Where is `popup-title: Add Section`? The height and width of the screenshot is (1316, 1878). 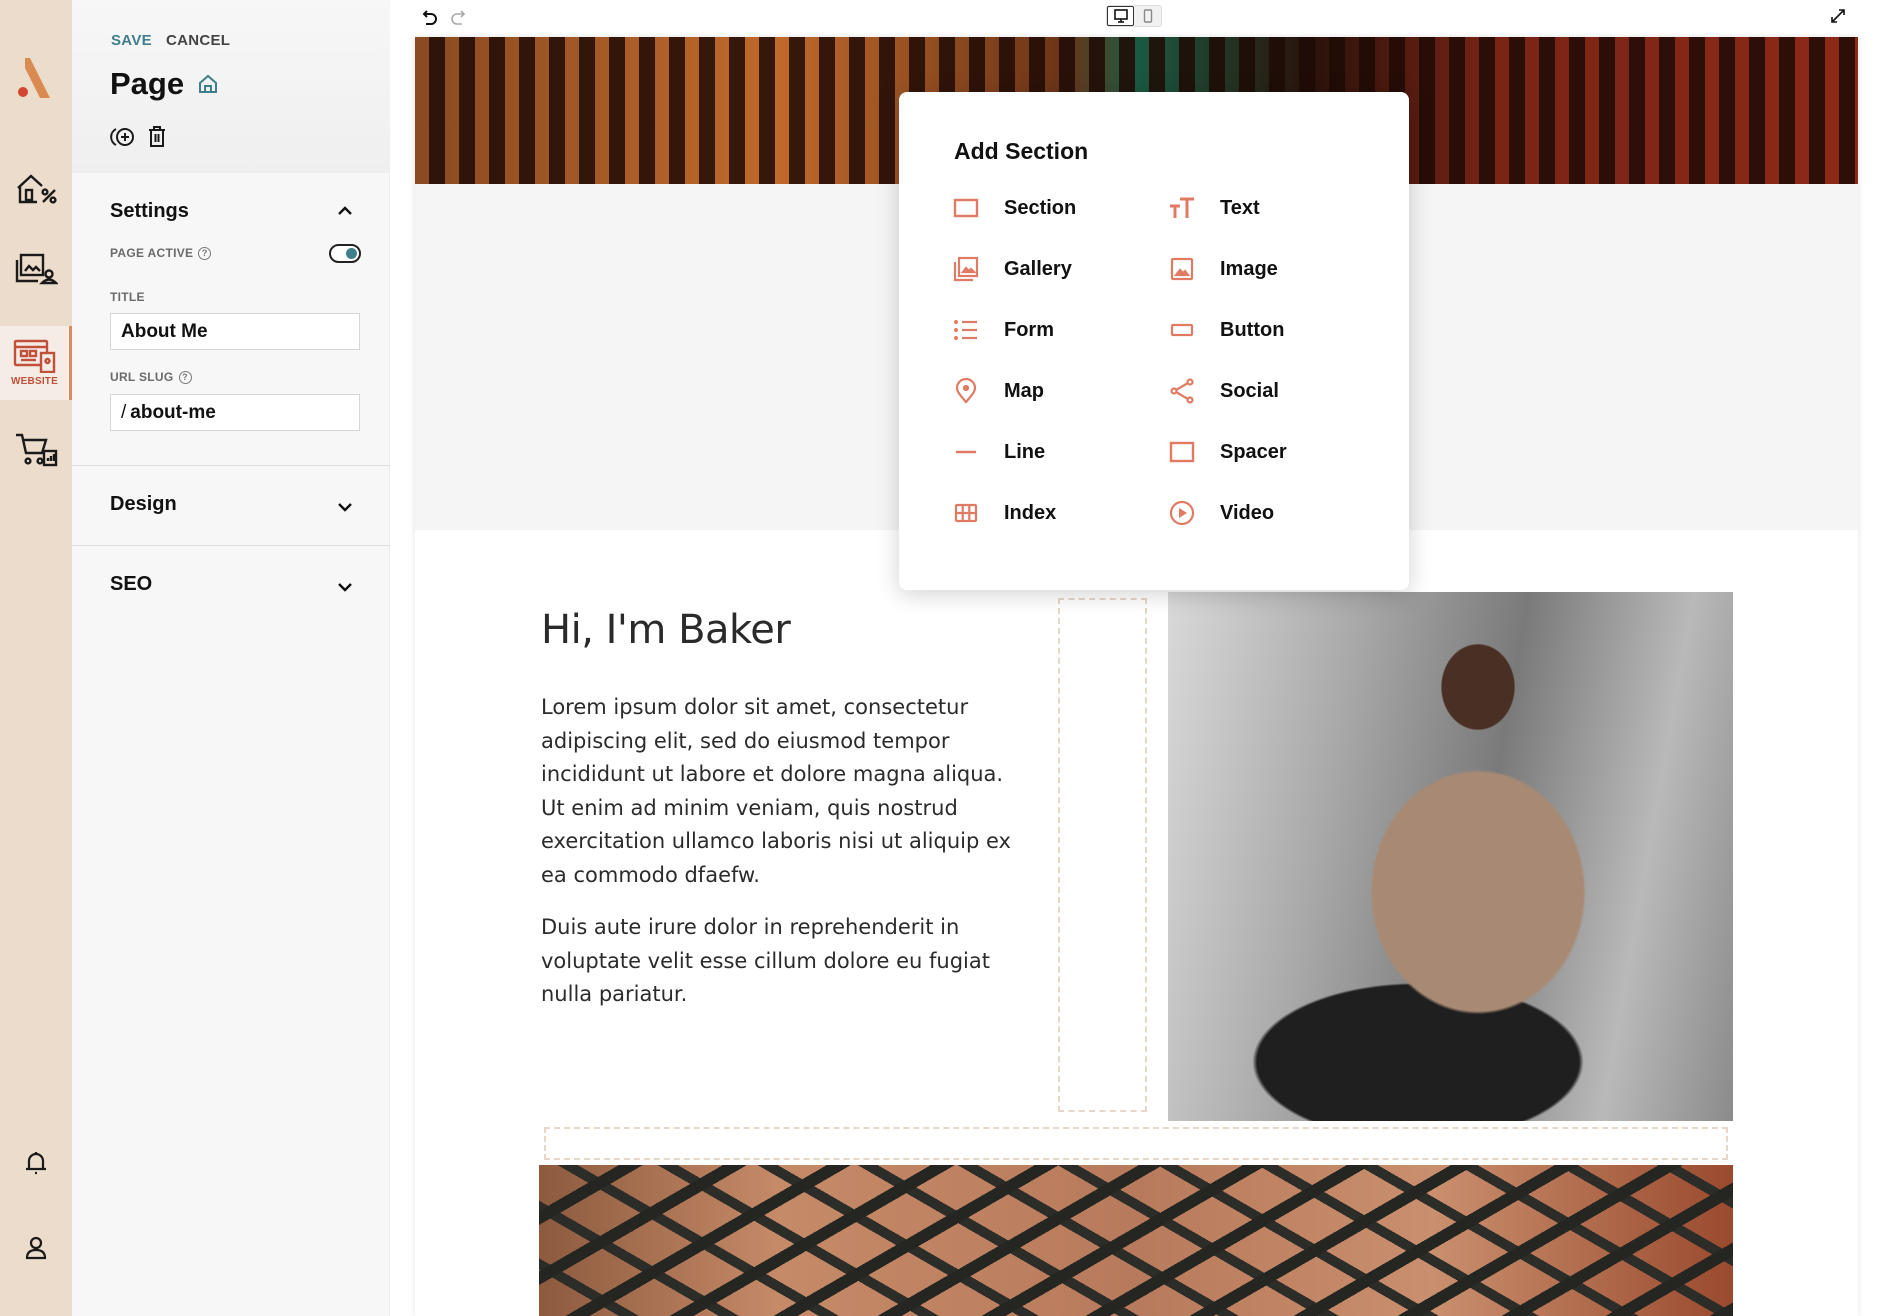
popup-title: Add Section is located at coordinates (1021, 151).